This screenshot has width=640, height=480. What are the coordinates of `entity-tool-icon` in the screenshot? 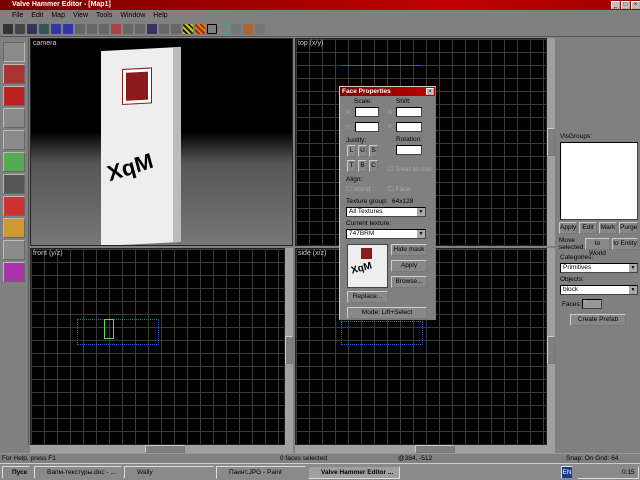 It's located at (14, 118).